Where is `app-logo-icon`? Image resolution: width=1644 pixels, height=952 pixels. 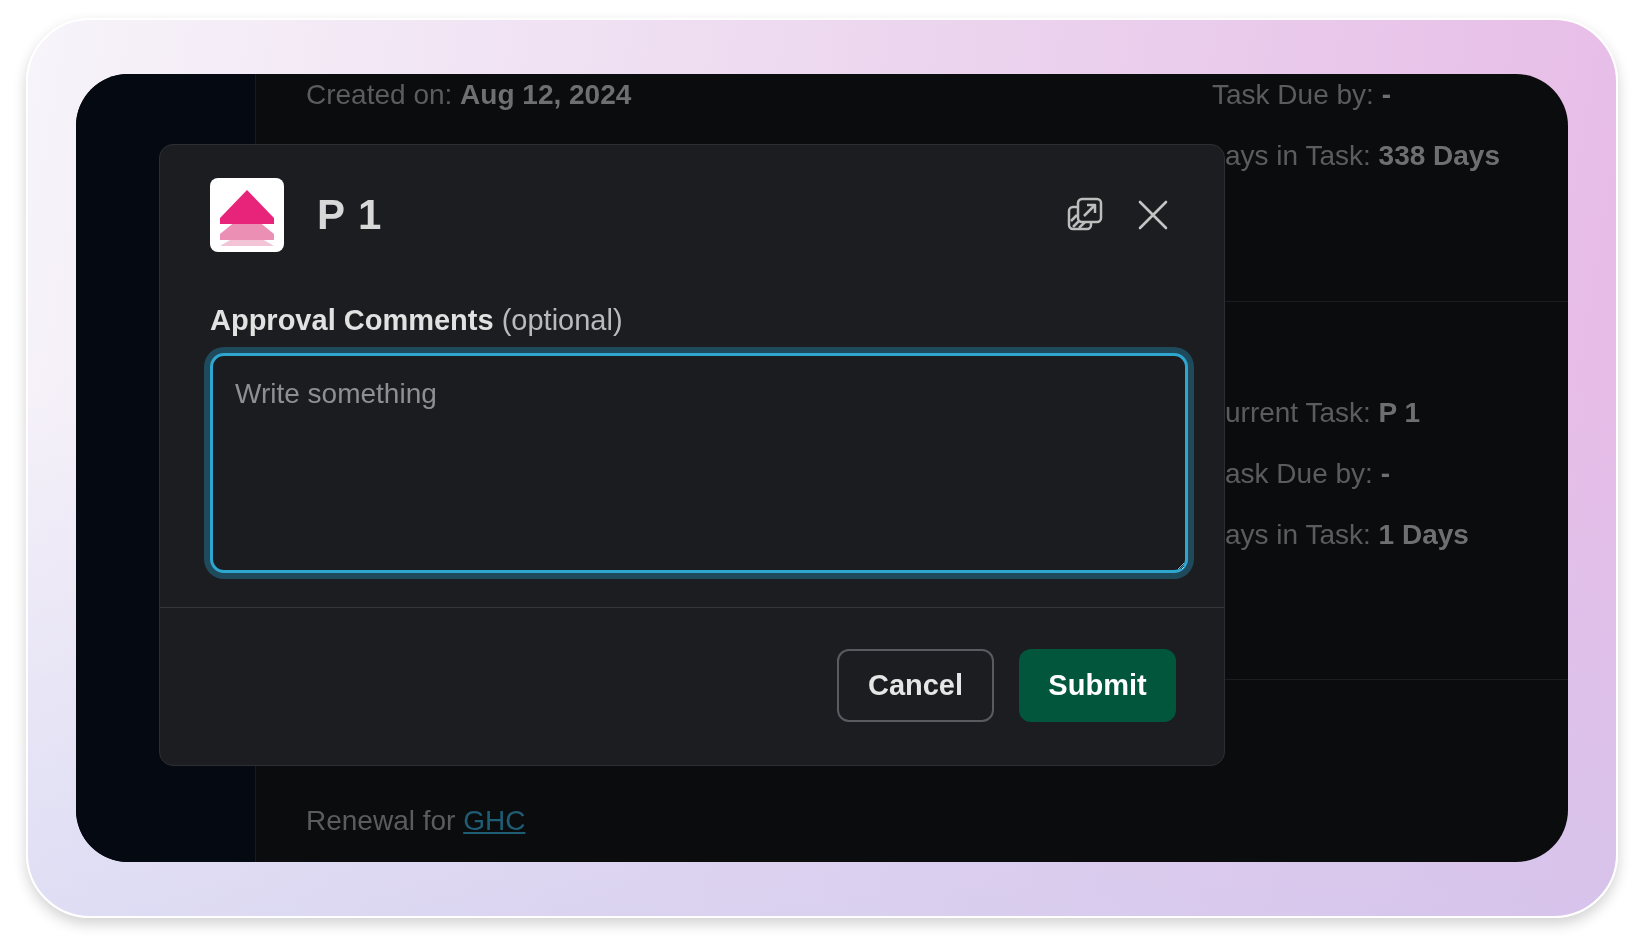 app-logo-icon is located at coordinates (247, 215).